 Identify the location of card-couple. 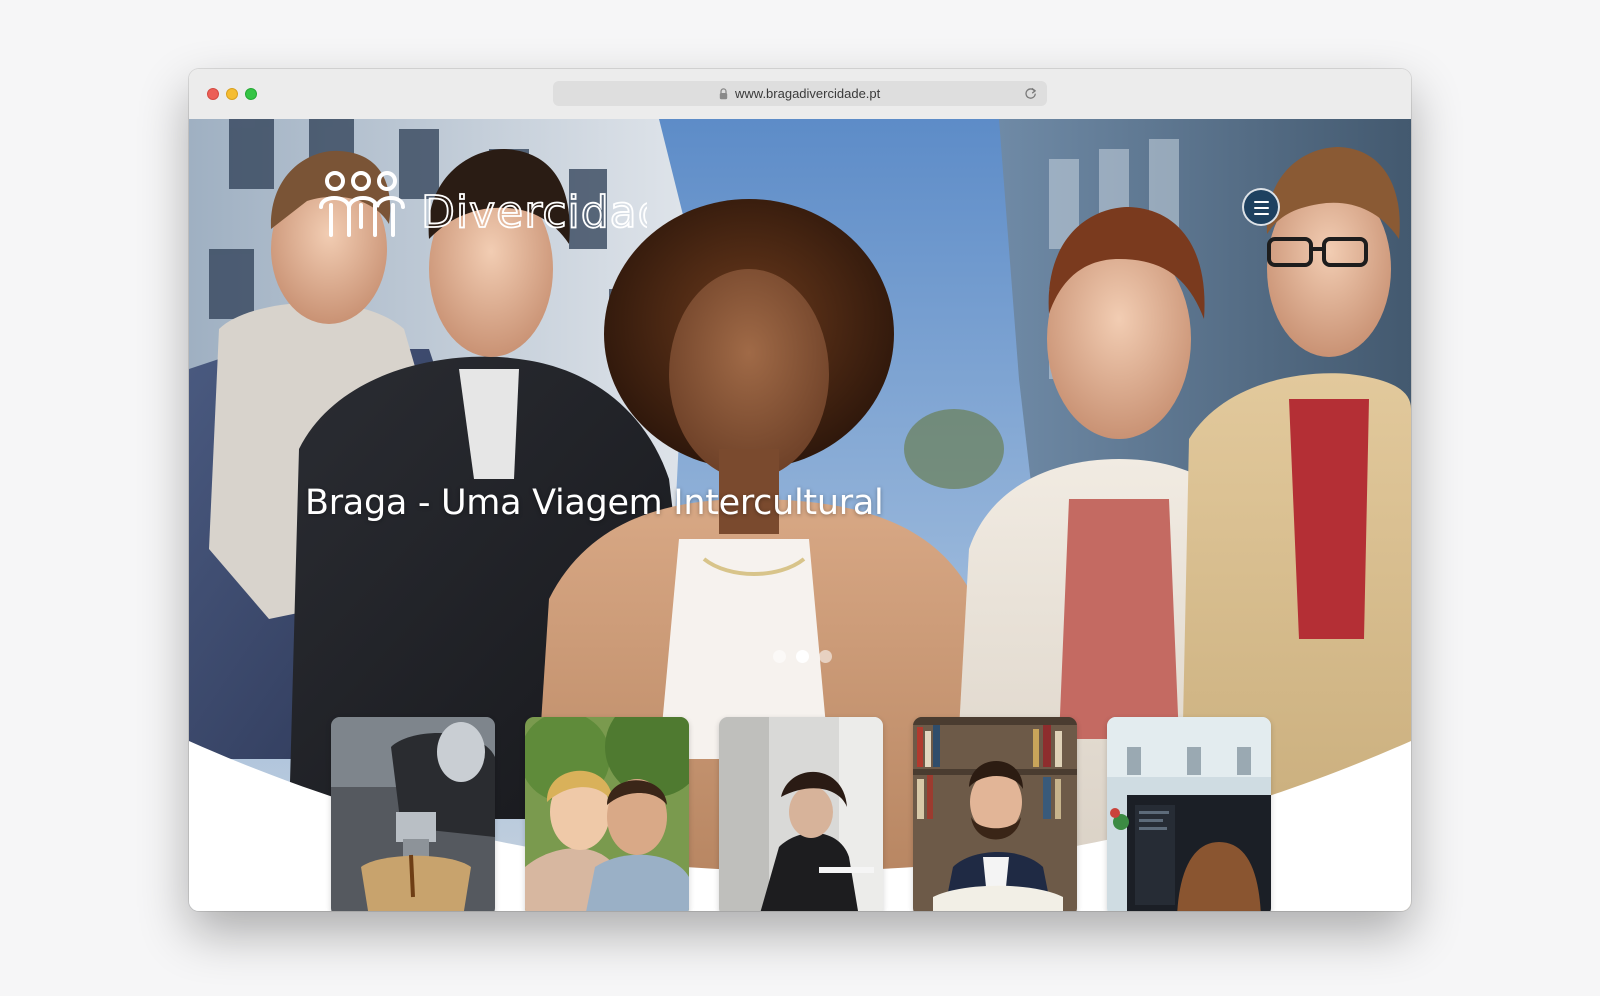
(607, 814).